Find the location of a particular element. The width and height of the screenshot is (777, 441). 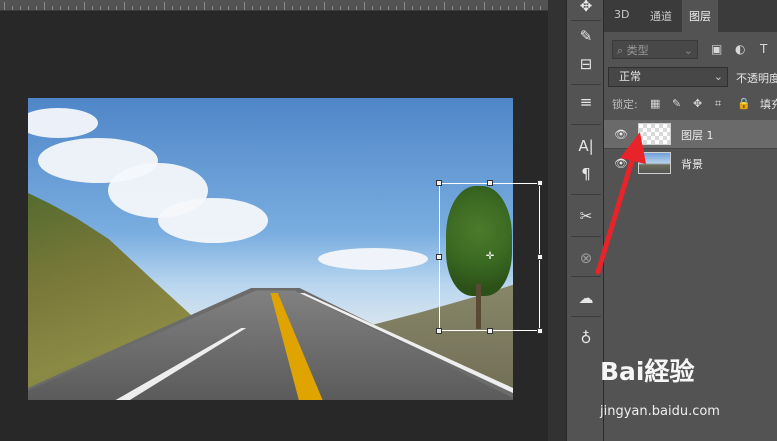

lock-image-icon: ✎ is located at coordinates (676, 103).